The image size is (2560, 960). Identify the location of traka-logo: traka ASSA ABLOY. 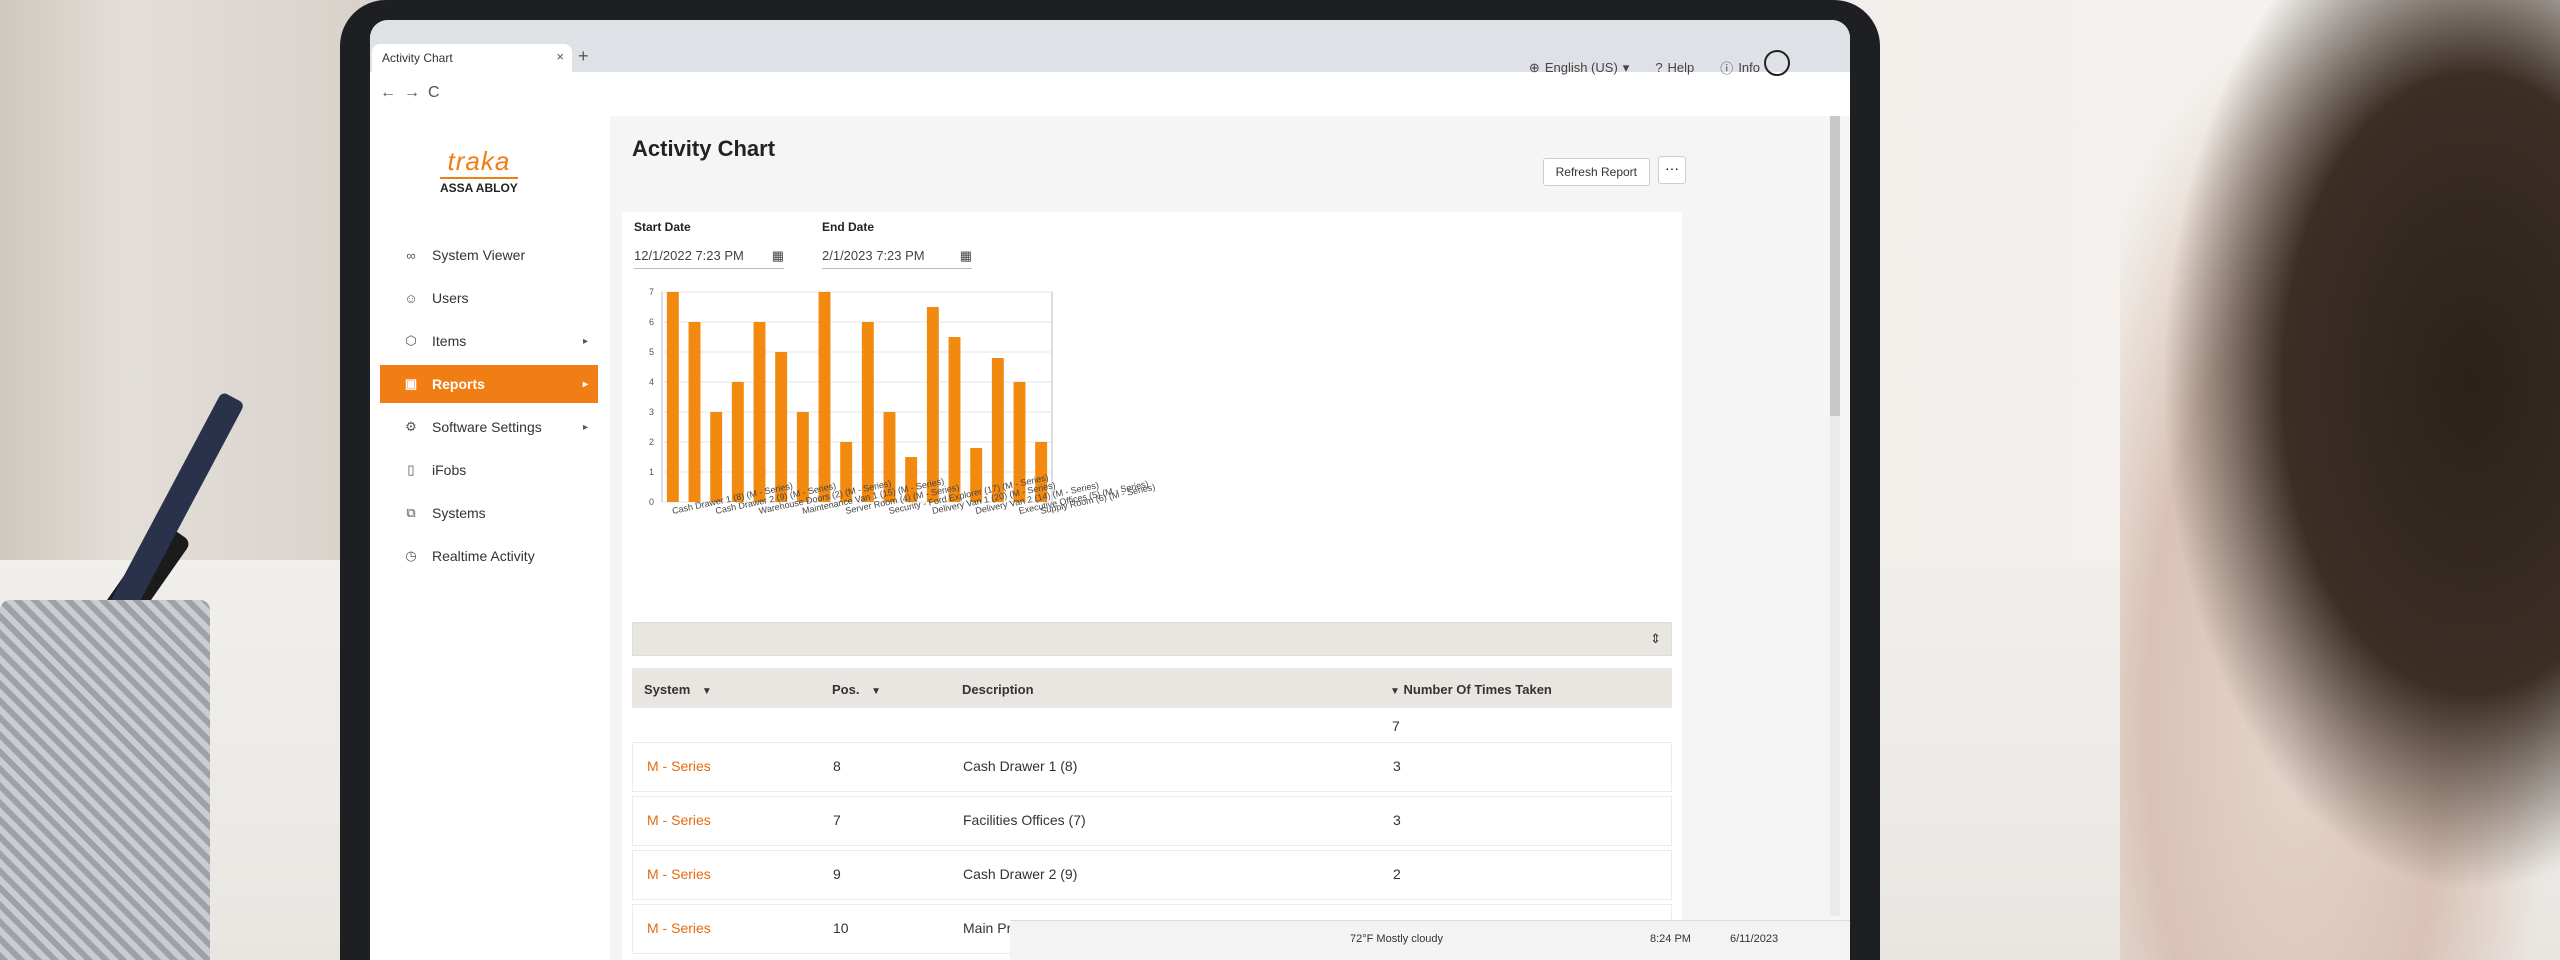
(479, 170).